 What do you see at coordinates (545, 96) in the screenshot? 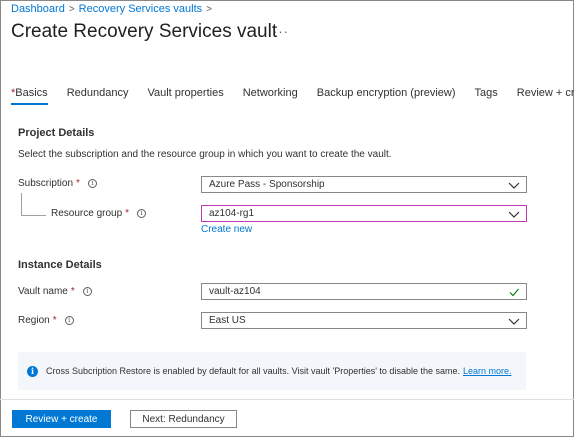
I see `tab-review-create: Review + create` at bounding box center [545, 96].